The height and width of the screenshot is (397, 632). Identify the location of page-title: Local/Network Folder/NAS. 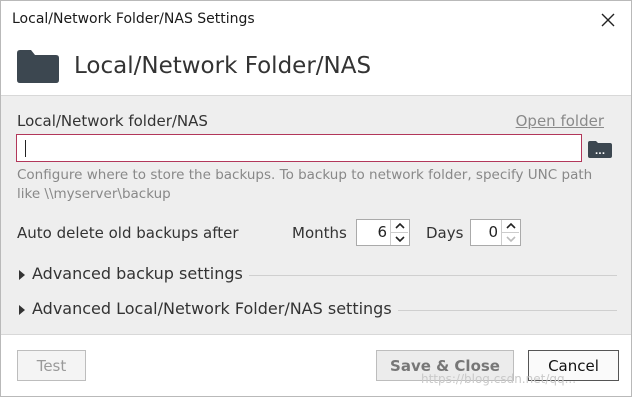
(223, 66).